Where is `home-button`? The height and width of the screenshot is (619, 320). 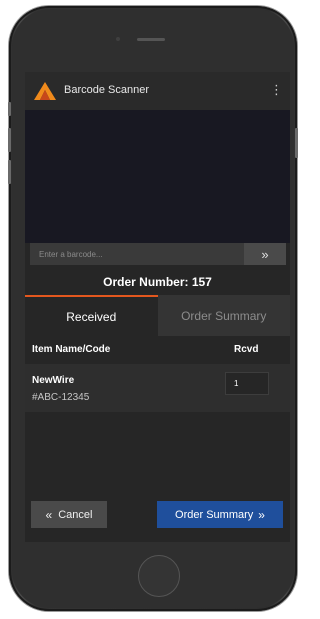 home-button is located at coordinates (159, 576).